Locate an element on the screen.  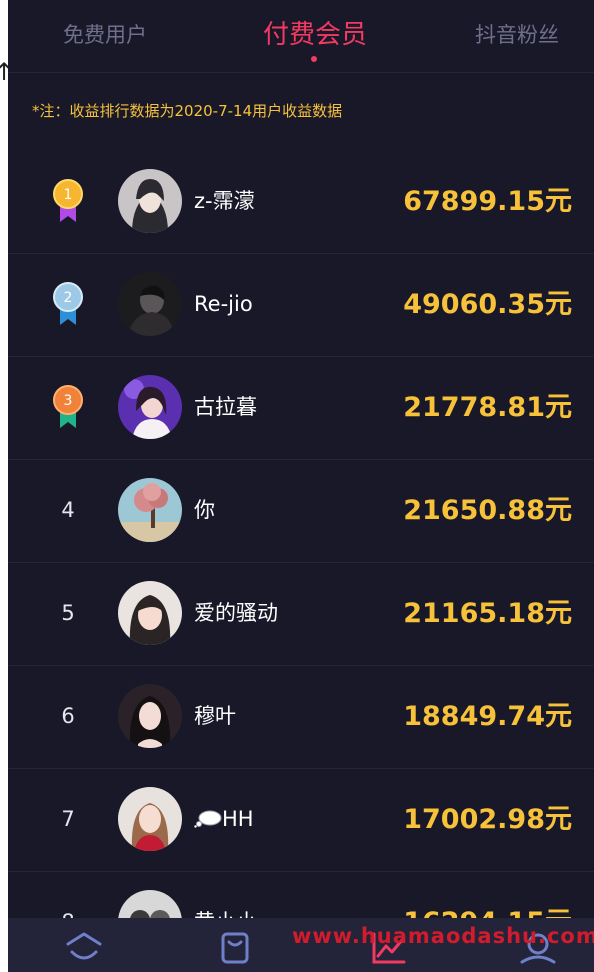
nav-bag is located at coordinates (235, 945).